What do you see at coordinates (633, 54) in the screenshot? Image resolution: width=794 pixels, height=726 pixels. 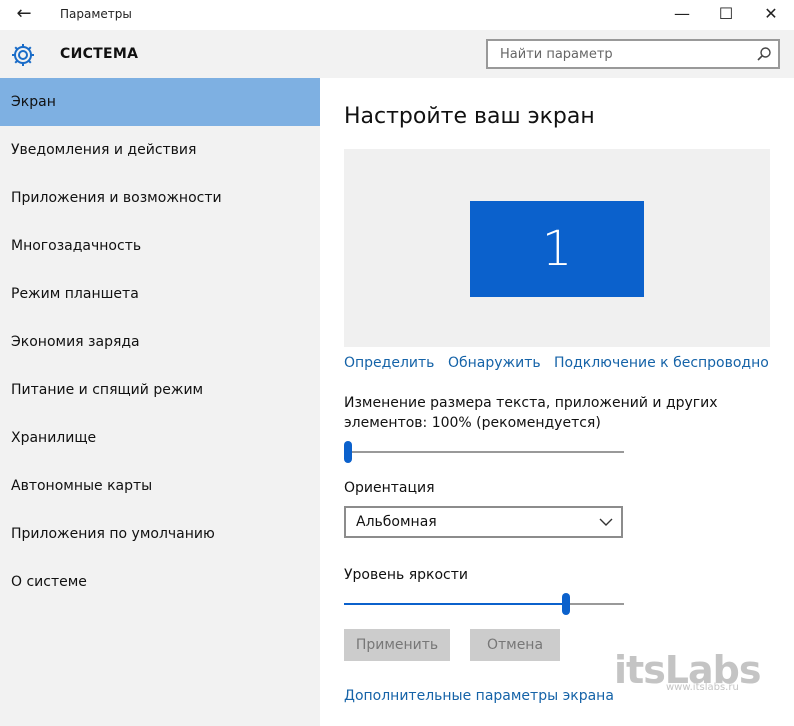 I see `search-input: Найти параметр` at bounding box center [633, 54].